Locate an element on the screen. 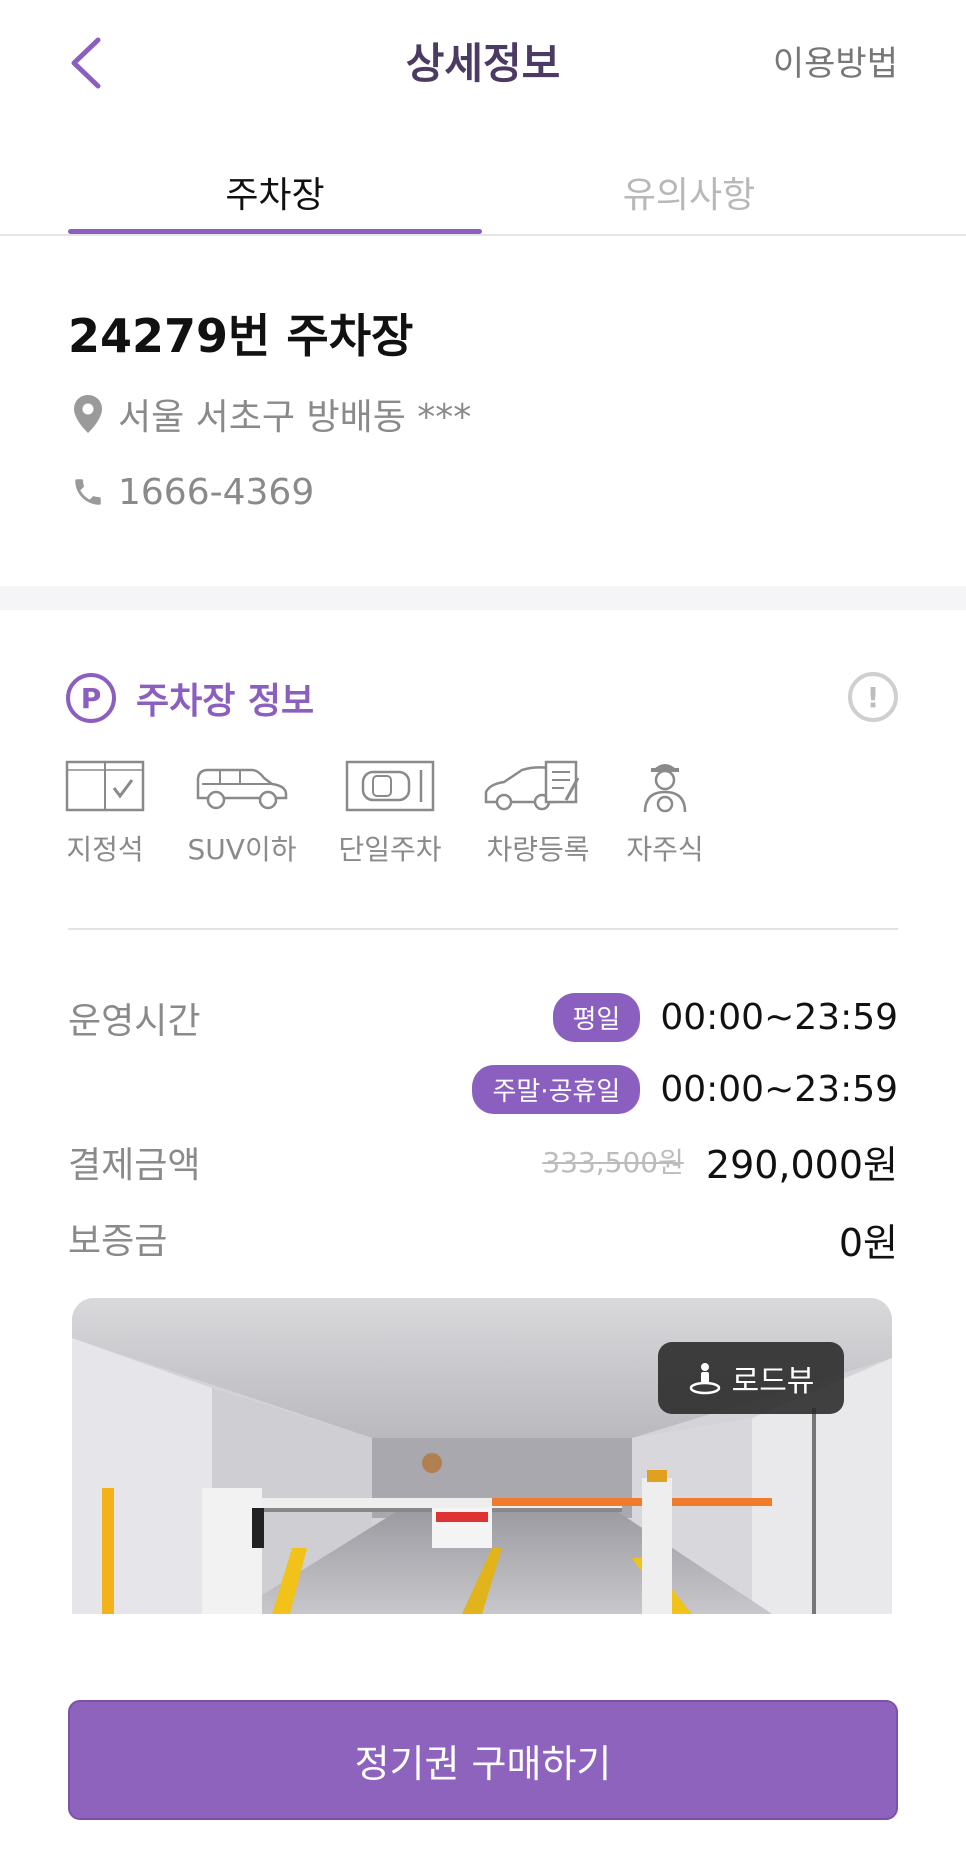 This screenshot has height=1854, width=966. price-row: 333,500원 290,000원 is located at coordinates (720, 1161).